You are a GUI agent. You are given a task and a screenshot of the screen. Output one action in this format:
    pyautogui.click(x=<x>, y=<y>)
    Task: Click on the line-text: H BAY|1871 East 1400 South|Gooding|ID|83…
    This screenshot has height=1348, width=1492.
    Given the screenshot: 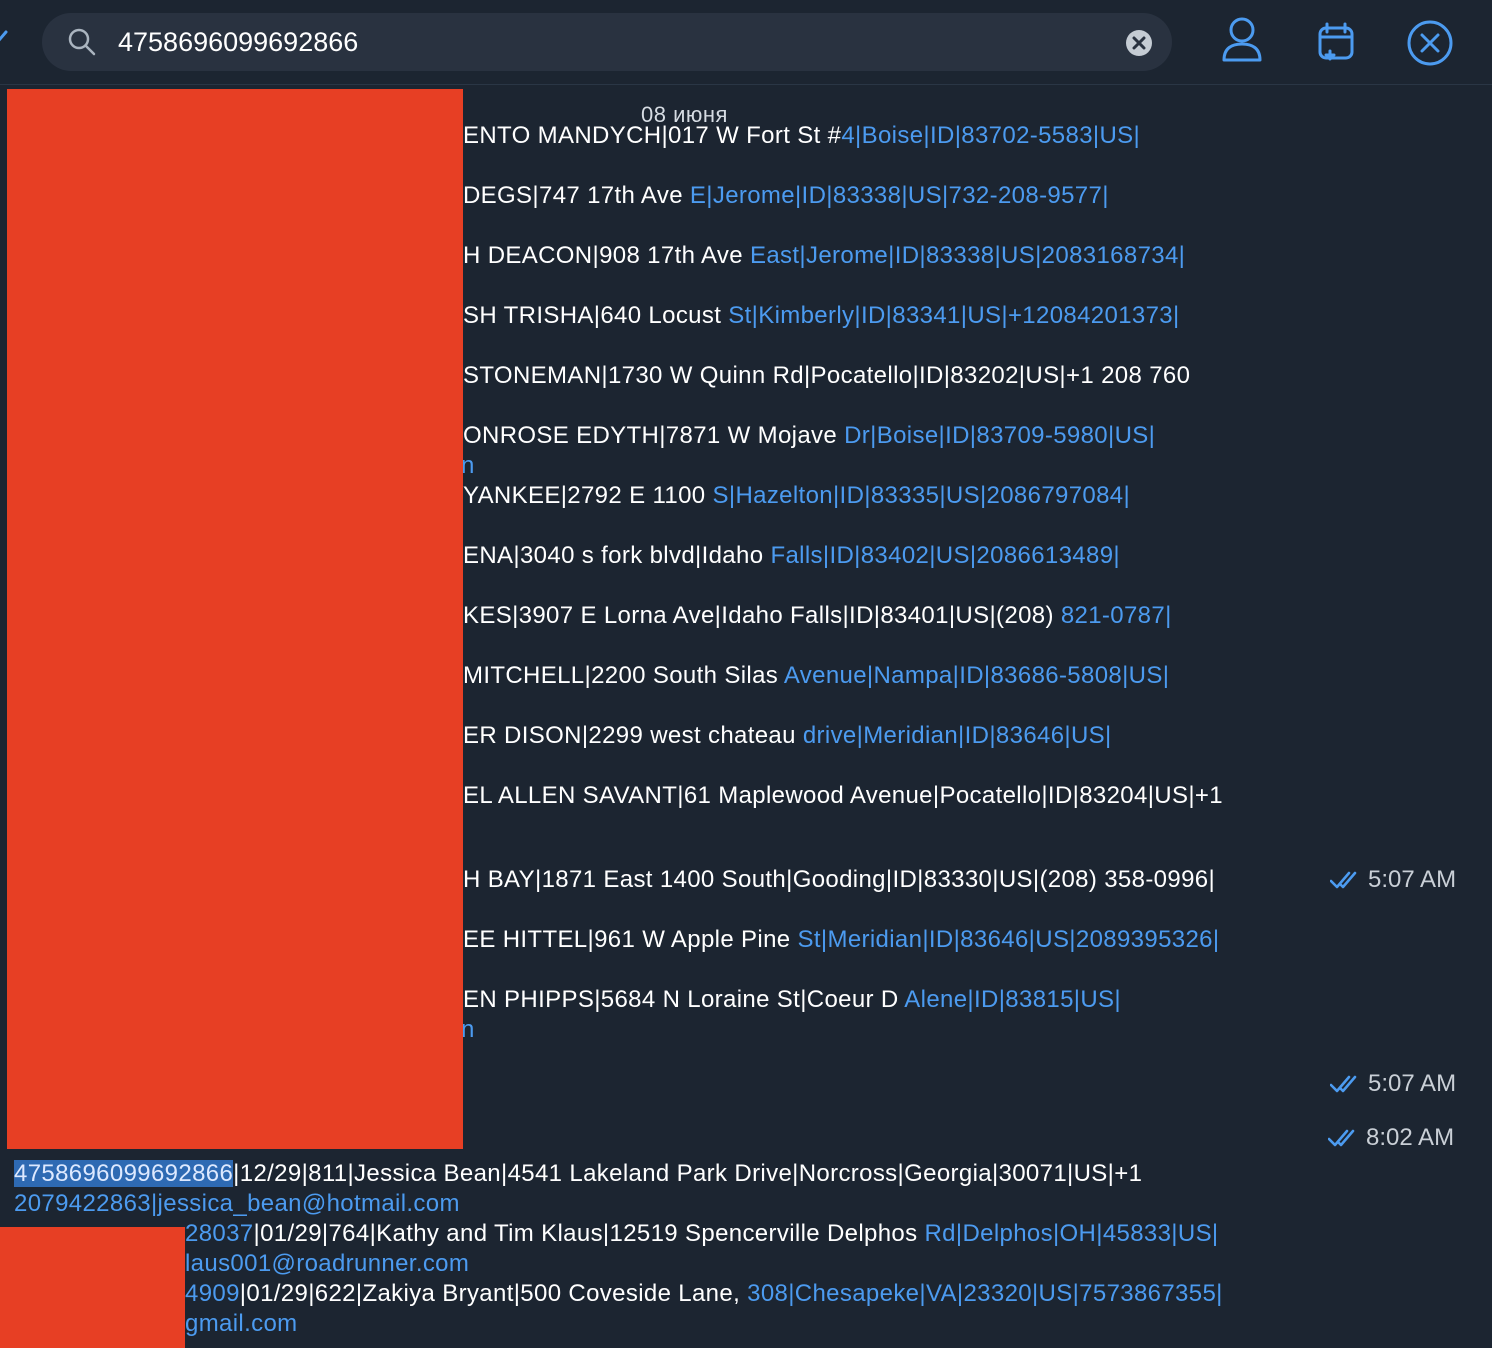 What is the action you would take?
    pyautogui.click(x=839, y=879)
    